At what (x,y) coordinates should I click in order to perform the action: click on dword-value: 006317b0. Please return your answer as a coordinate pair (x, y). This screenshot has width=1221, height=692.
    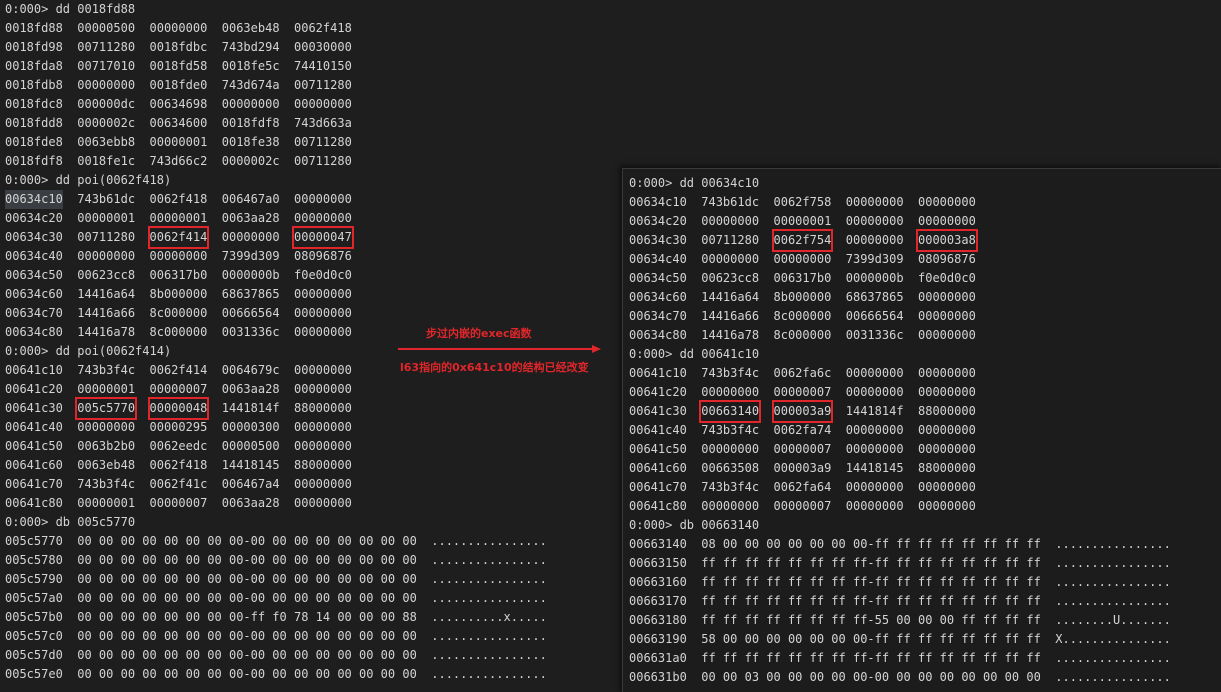
    Looking at the image, I should click on (802, 278).